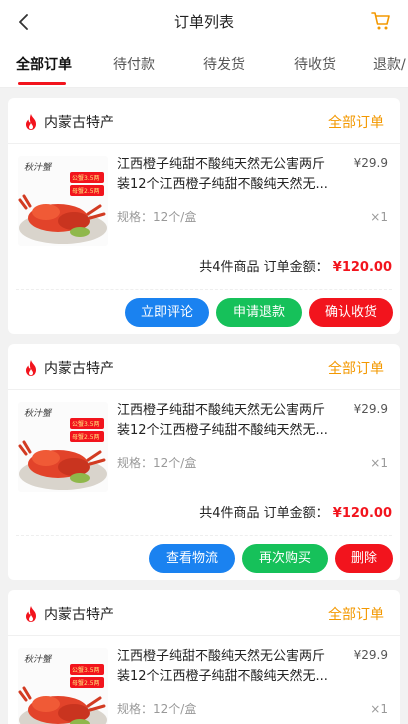 The width and height of the screenshot is (408, 724). I want to click on order-actions: 立即评论 申请退款 确认收货, so click(259, 312).